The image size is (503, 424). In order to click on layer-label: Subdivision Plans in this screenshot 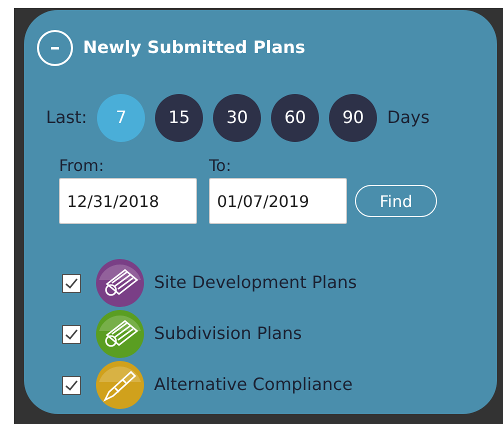, I will do `click(228, 334)`.